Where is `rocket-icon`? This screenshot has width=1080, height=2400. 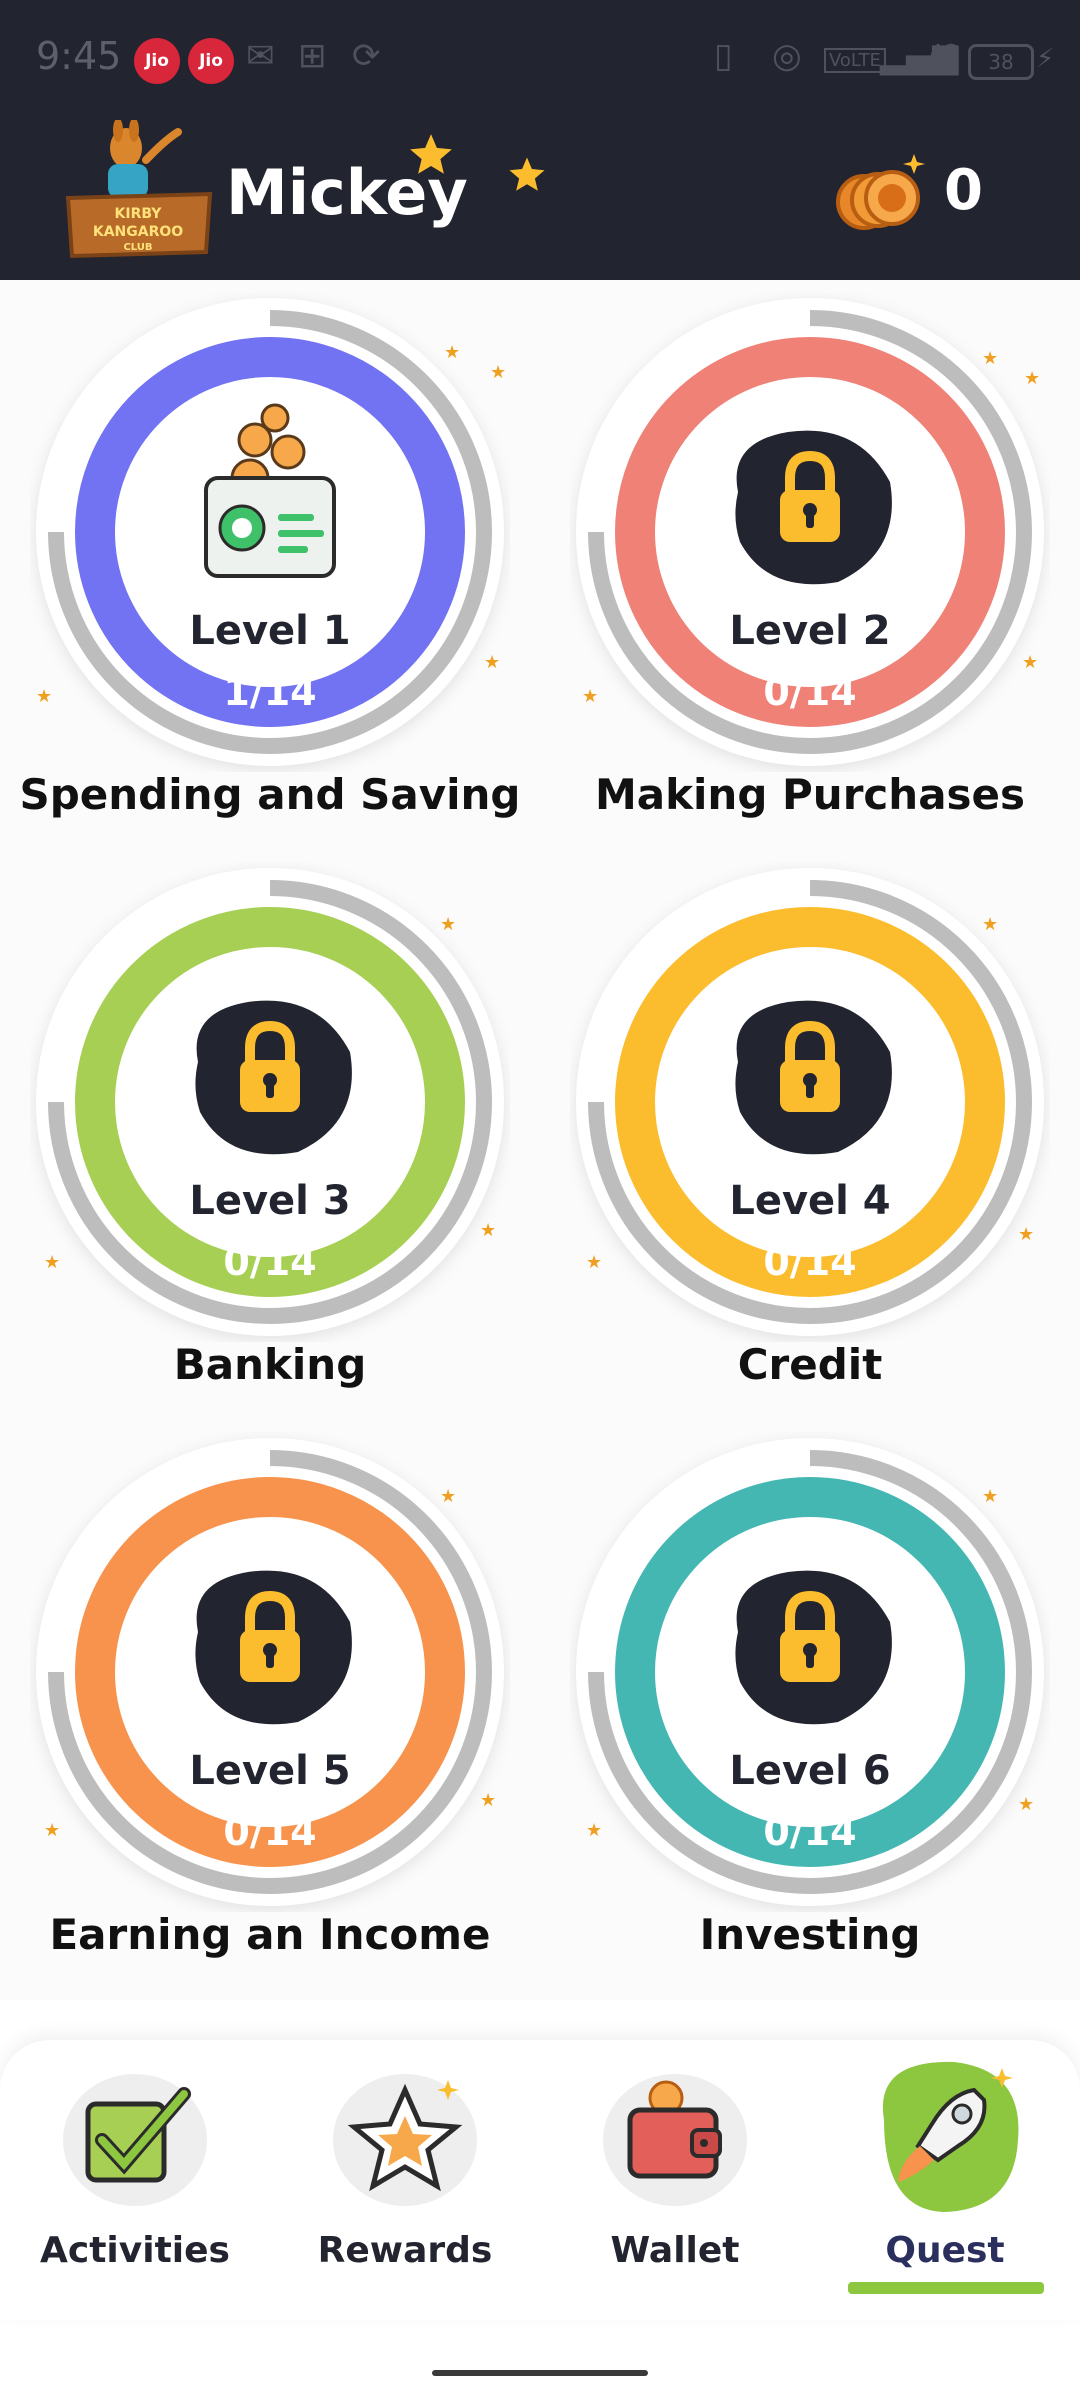
rocket-icon is located at coordinates (944, 2135).